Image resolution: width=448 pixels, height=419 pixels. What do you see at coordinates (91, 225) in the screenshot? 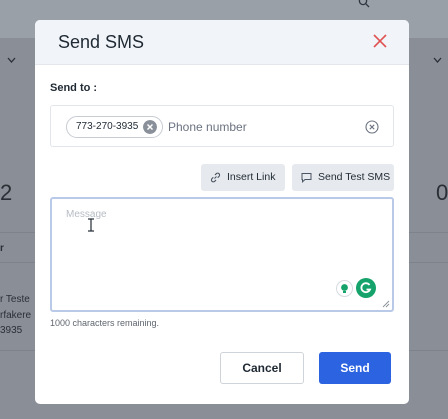
I see `text-cursor-icon` at bounding box center [91, 225].